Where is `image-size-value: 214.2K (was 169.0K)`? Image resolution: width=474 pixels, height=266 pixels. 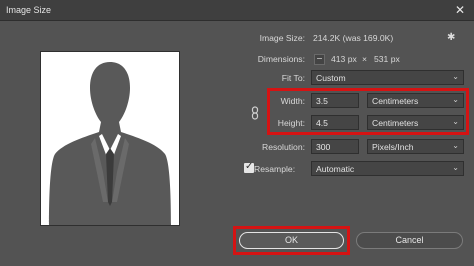
image-size-value: 214.2K (was 169.0K) is located at coordinates (353, 38).